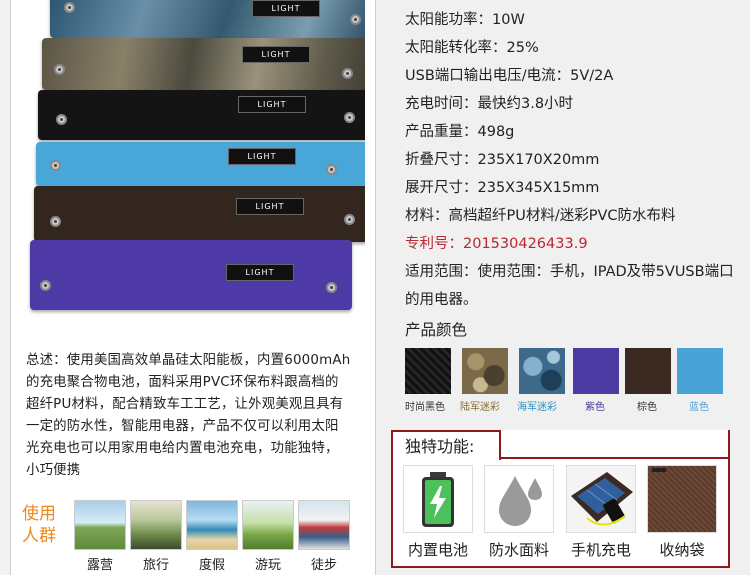 The width and height of the screenshot is (750, 575). What do you see at coordinates (682, 499) in the screenshot?
I see `storage-bag-icon` at bounding box center [682, 499].